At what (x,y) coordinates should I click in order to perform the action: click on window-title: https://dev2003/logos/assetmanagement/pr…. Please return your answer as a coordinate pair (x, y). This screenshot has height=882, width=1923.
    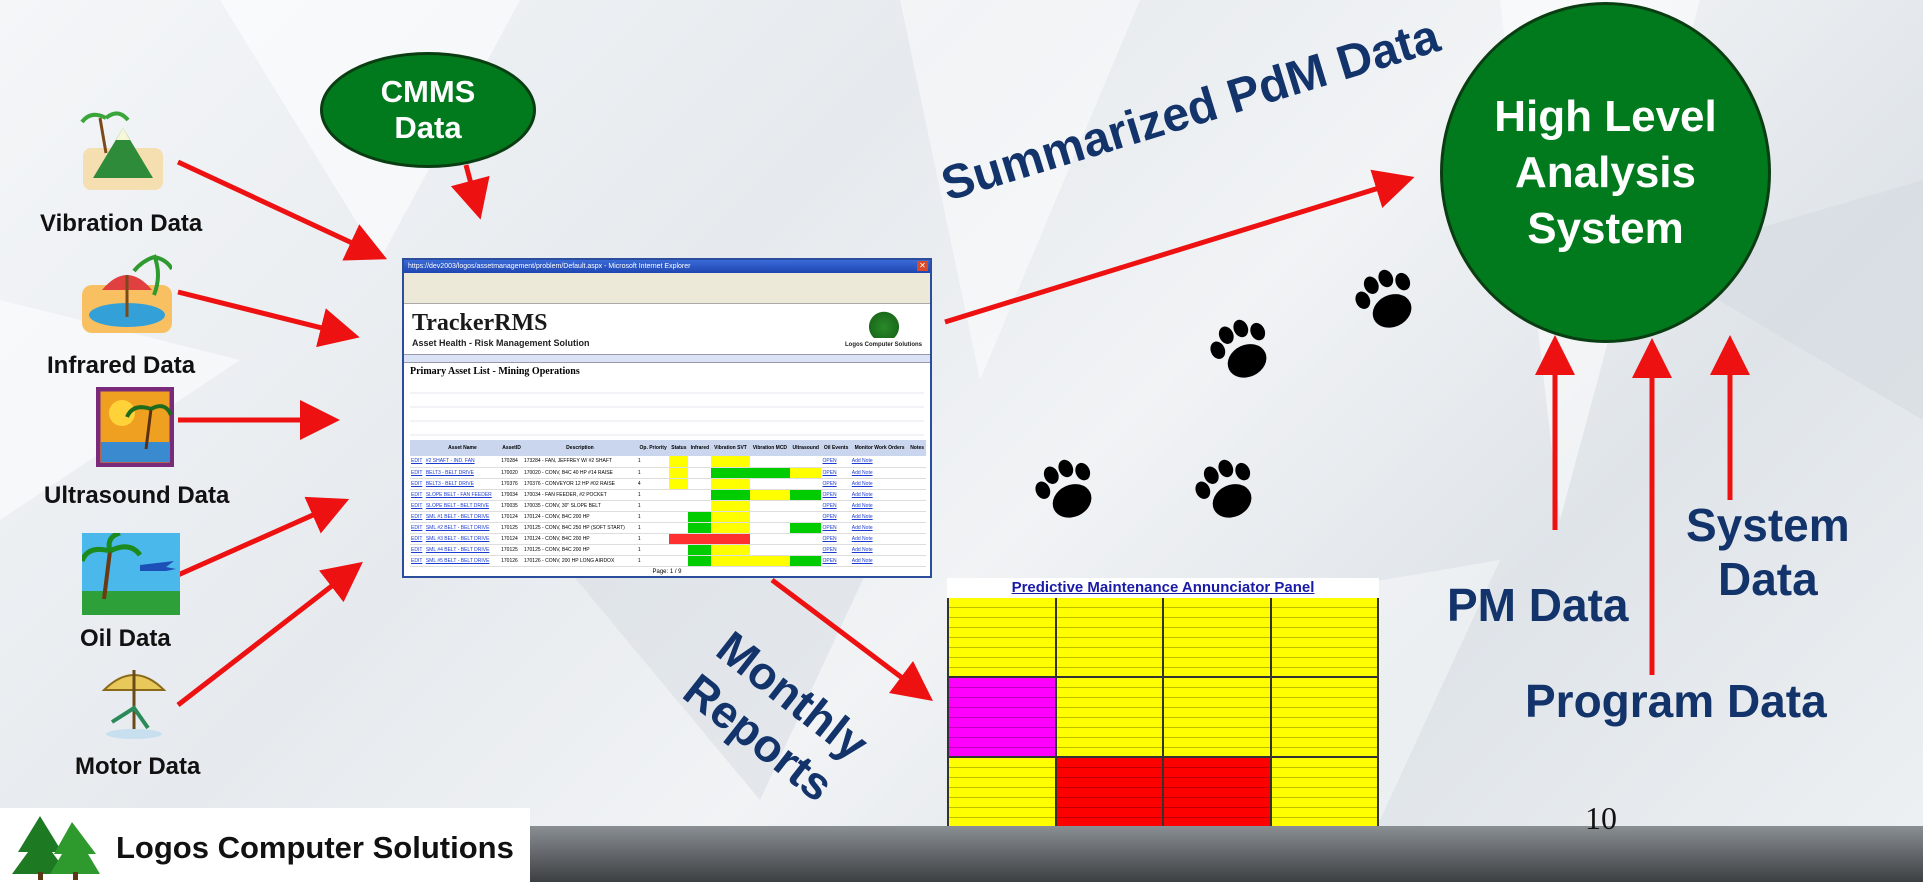
    Looking at the image, I should click on (549, 266).